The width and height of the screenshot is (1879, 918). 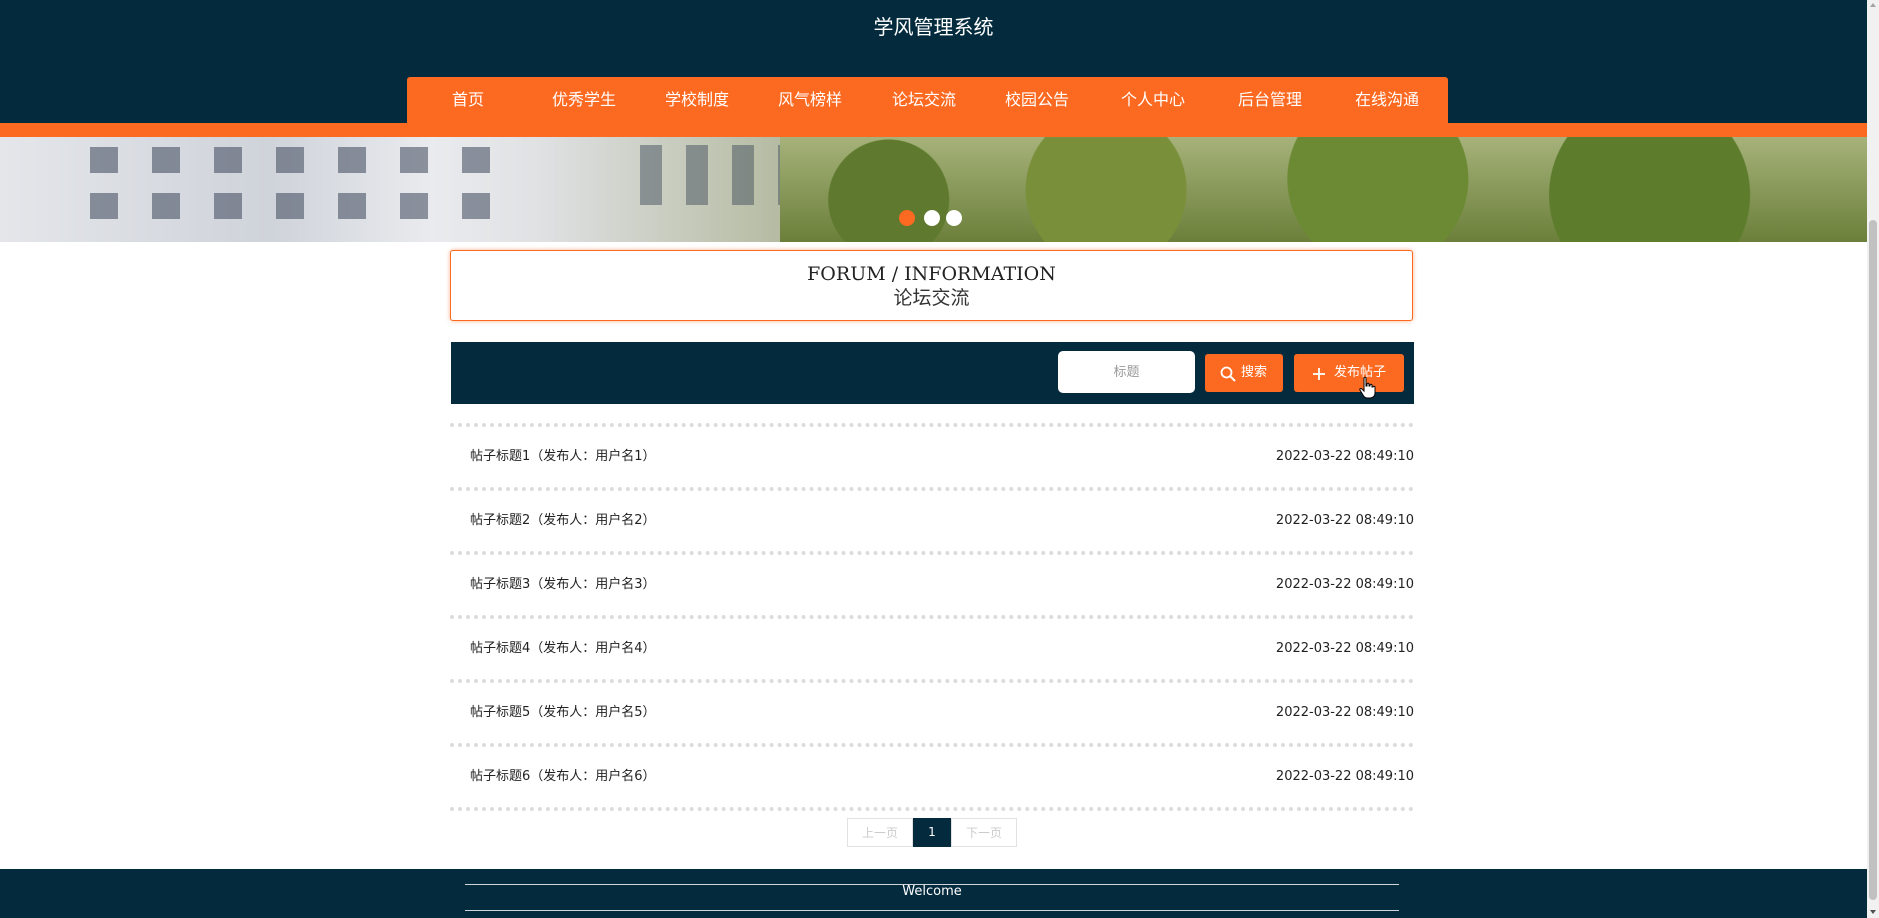 I want to click on scrollbar-thumb, so click(x=1873, y=560).